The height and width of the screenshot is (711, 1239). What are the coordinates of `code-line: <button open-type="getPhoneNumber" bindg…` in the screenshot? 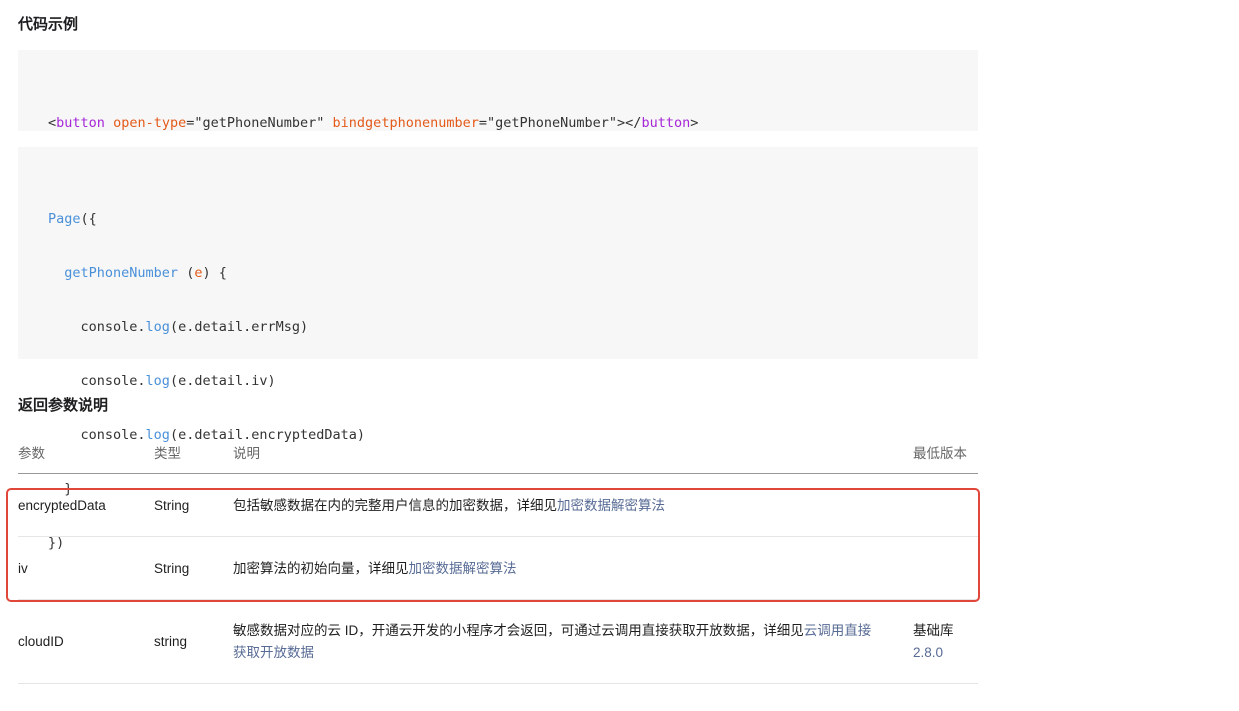 It's located at (513, 123).